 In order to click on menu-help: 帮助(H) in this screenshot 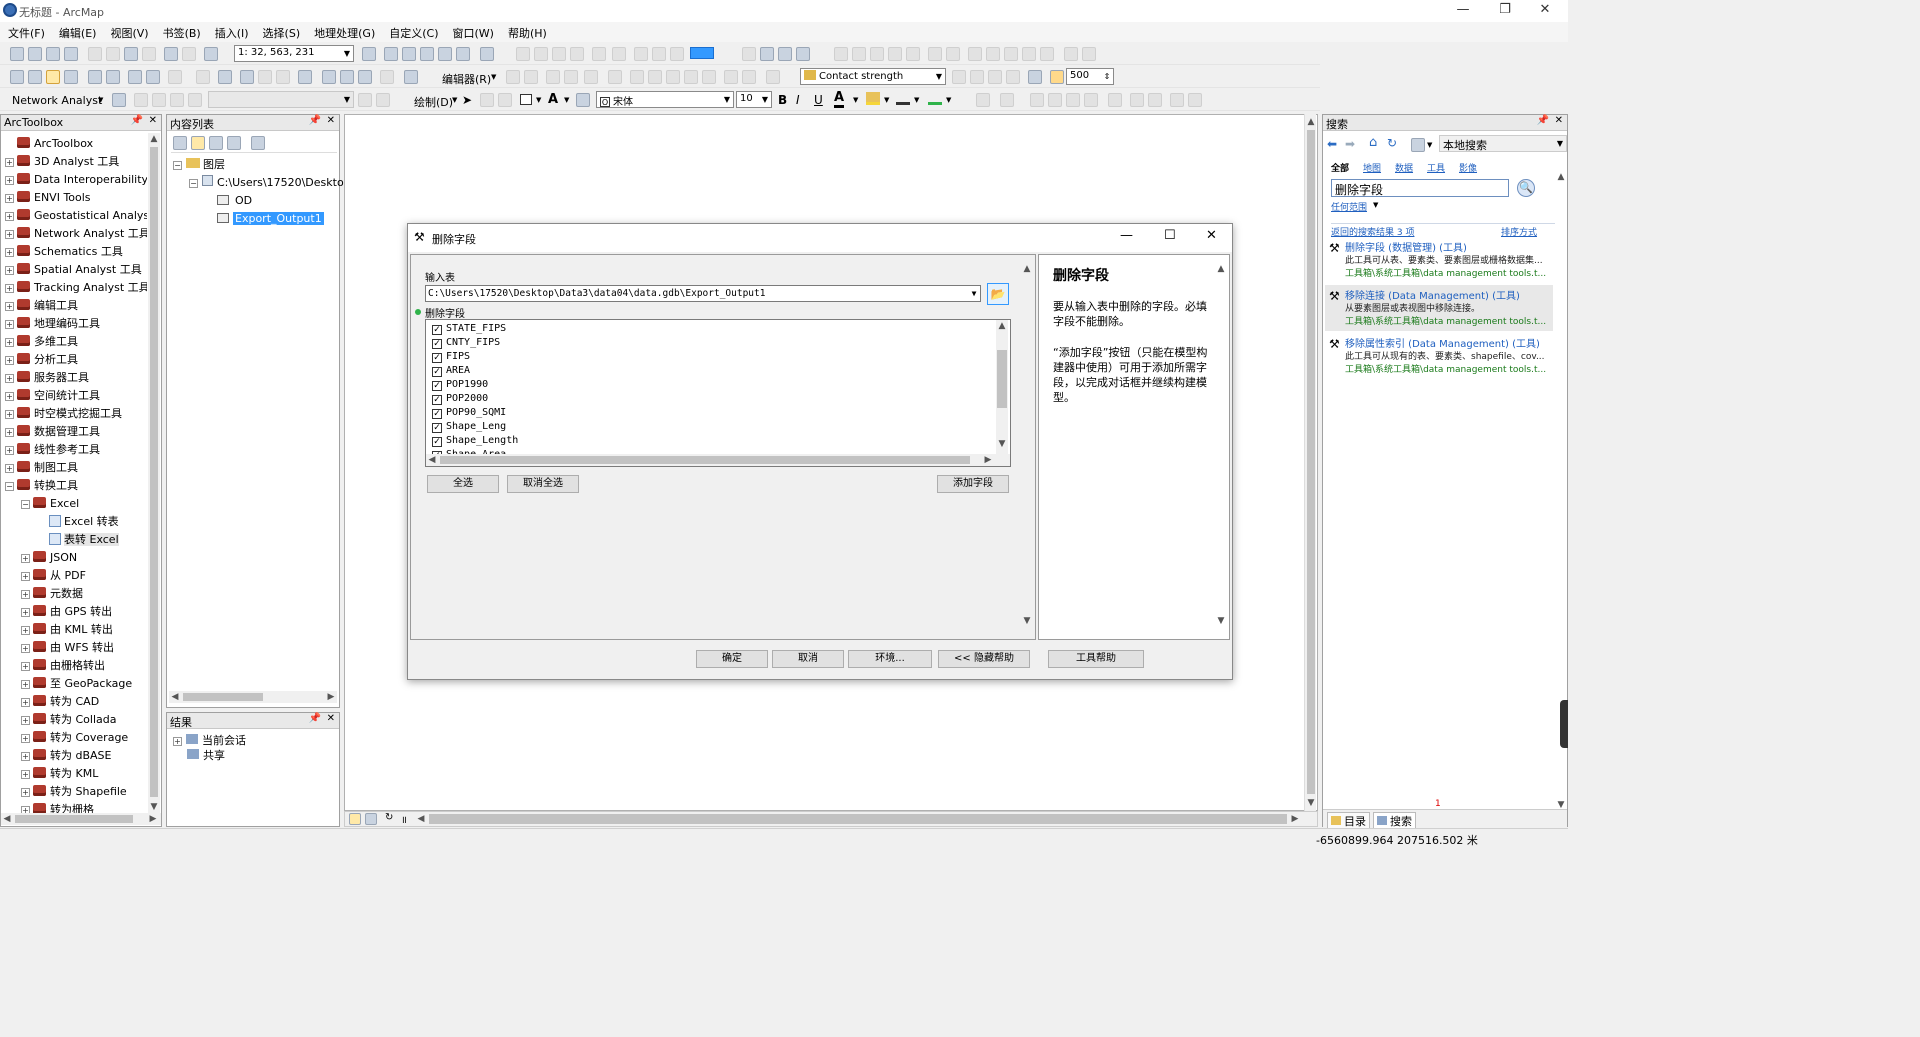, I will do `click(526, 32)`.